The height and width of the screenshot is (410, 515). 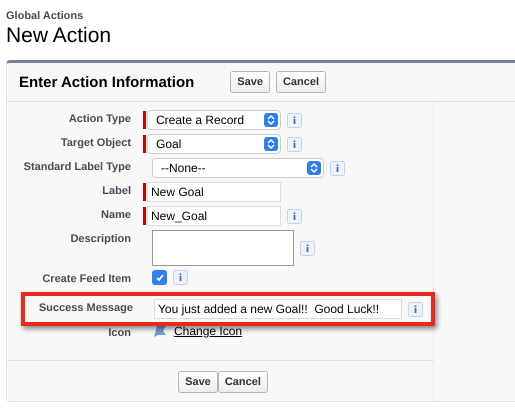 I want to click on change-icon-link: Change Icon, so click(x=208, y=331).